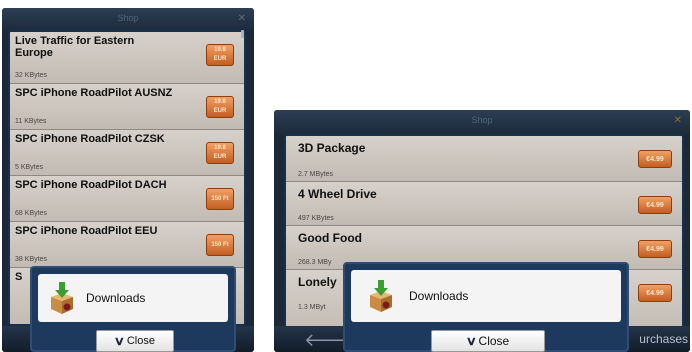 This screenshot has width=692, height=352. What do you see at coordinates (31, 213) in the screenshot?
I see `item-size: 68 KBytes` at bounding box center [31, 213].